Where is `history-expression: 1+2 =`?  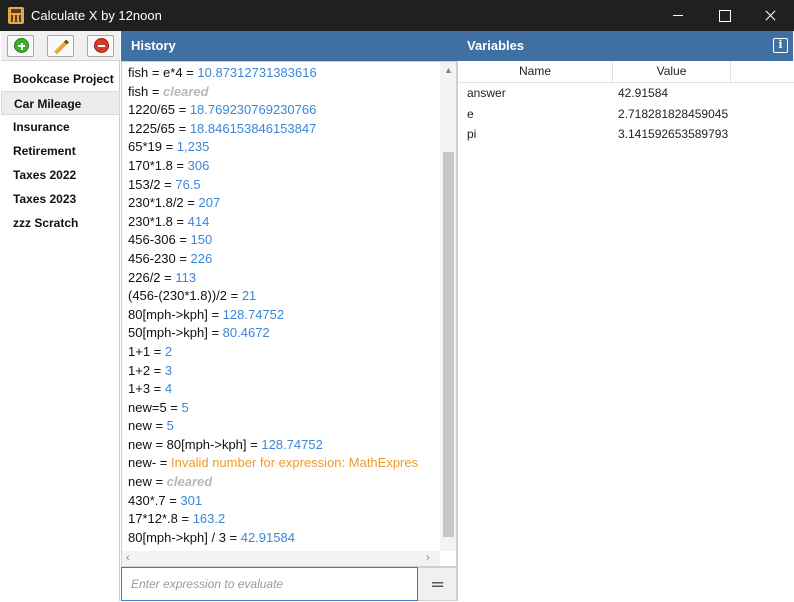 history-expression: 1+2 = is located at coordinates (146, 370).